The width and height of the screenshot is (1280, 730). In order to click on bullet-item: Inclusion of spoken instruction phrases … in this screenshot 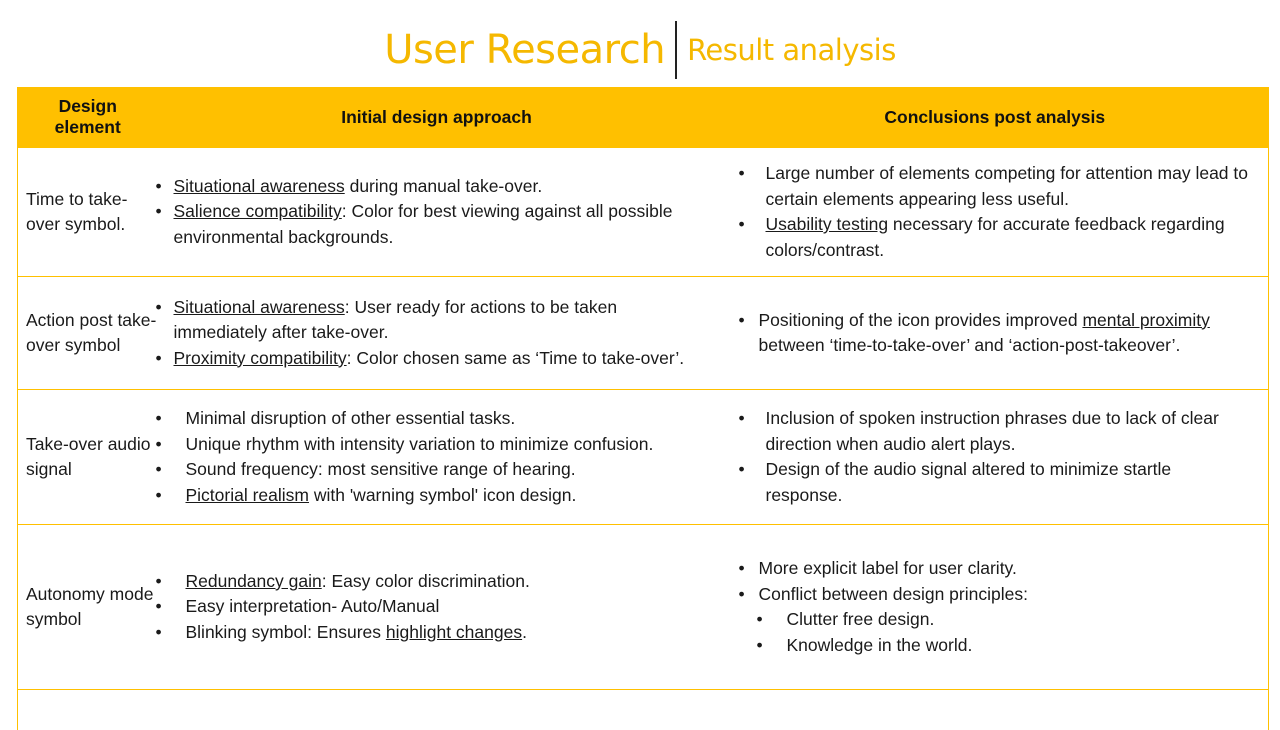, I will do `click(994, 431)`.